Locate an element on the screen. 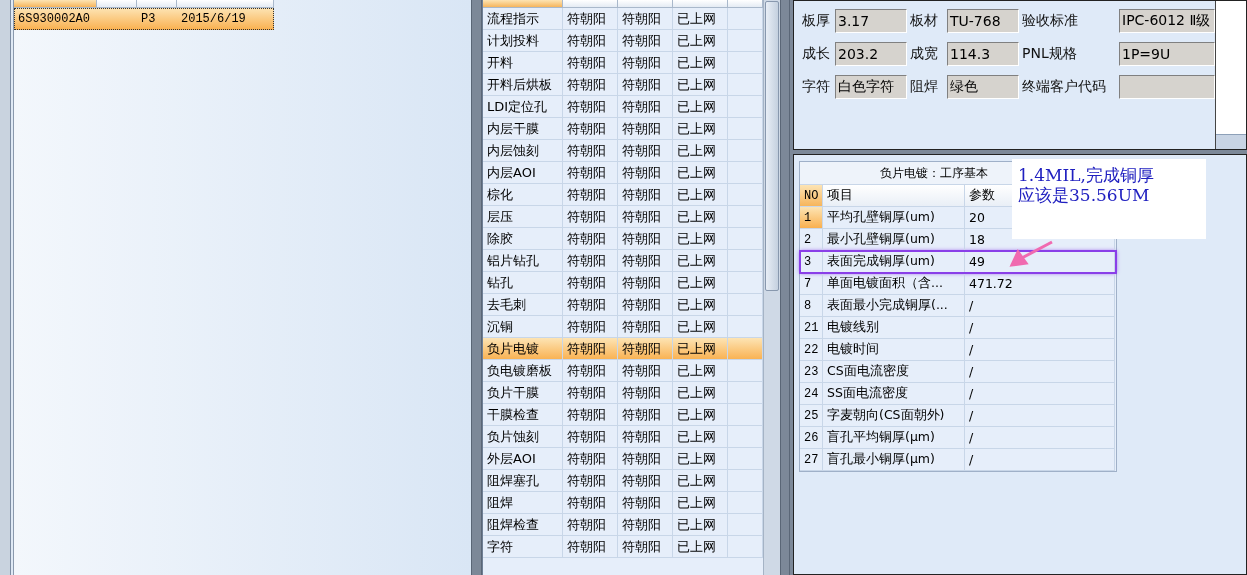 This screenshot has width=1247, height=575. table-row: 钻孔 符朝阳 符朝阳 已上网 is located at coordinates (623, 283).